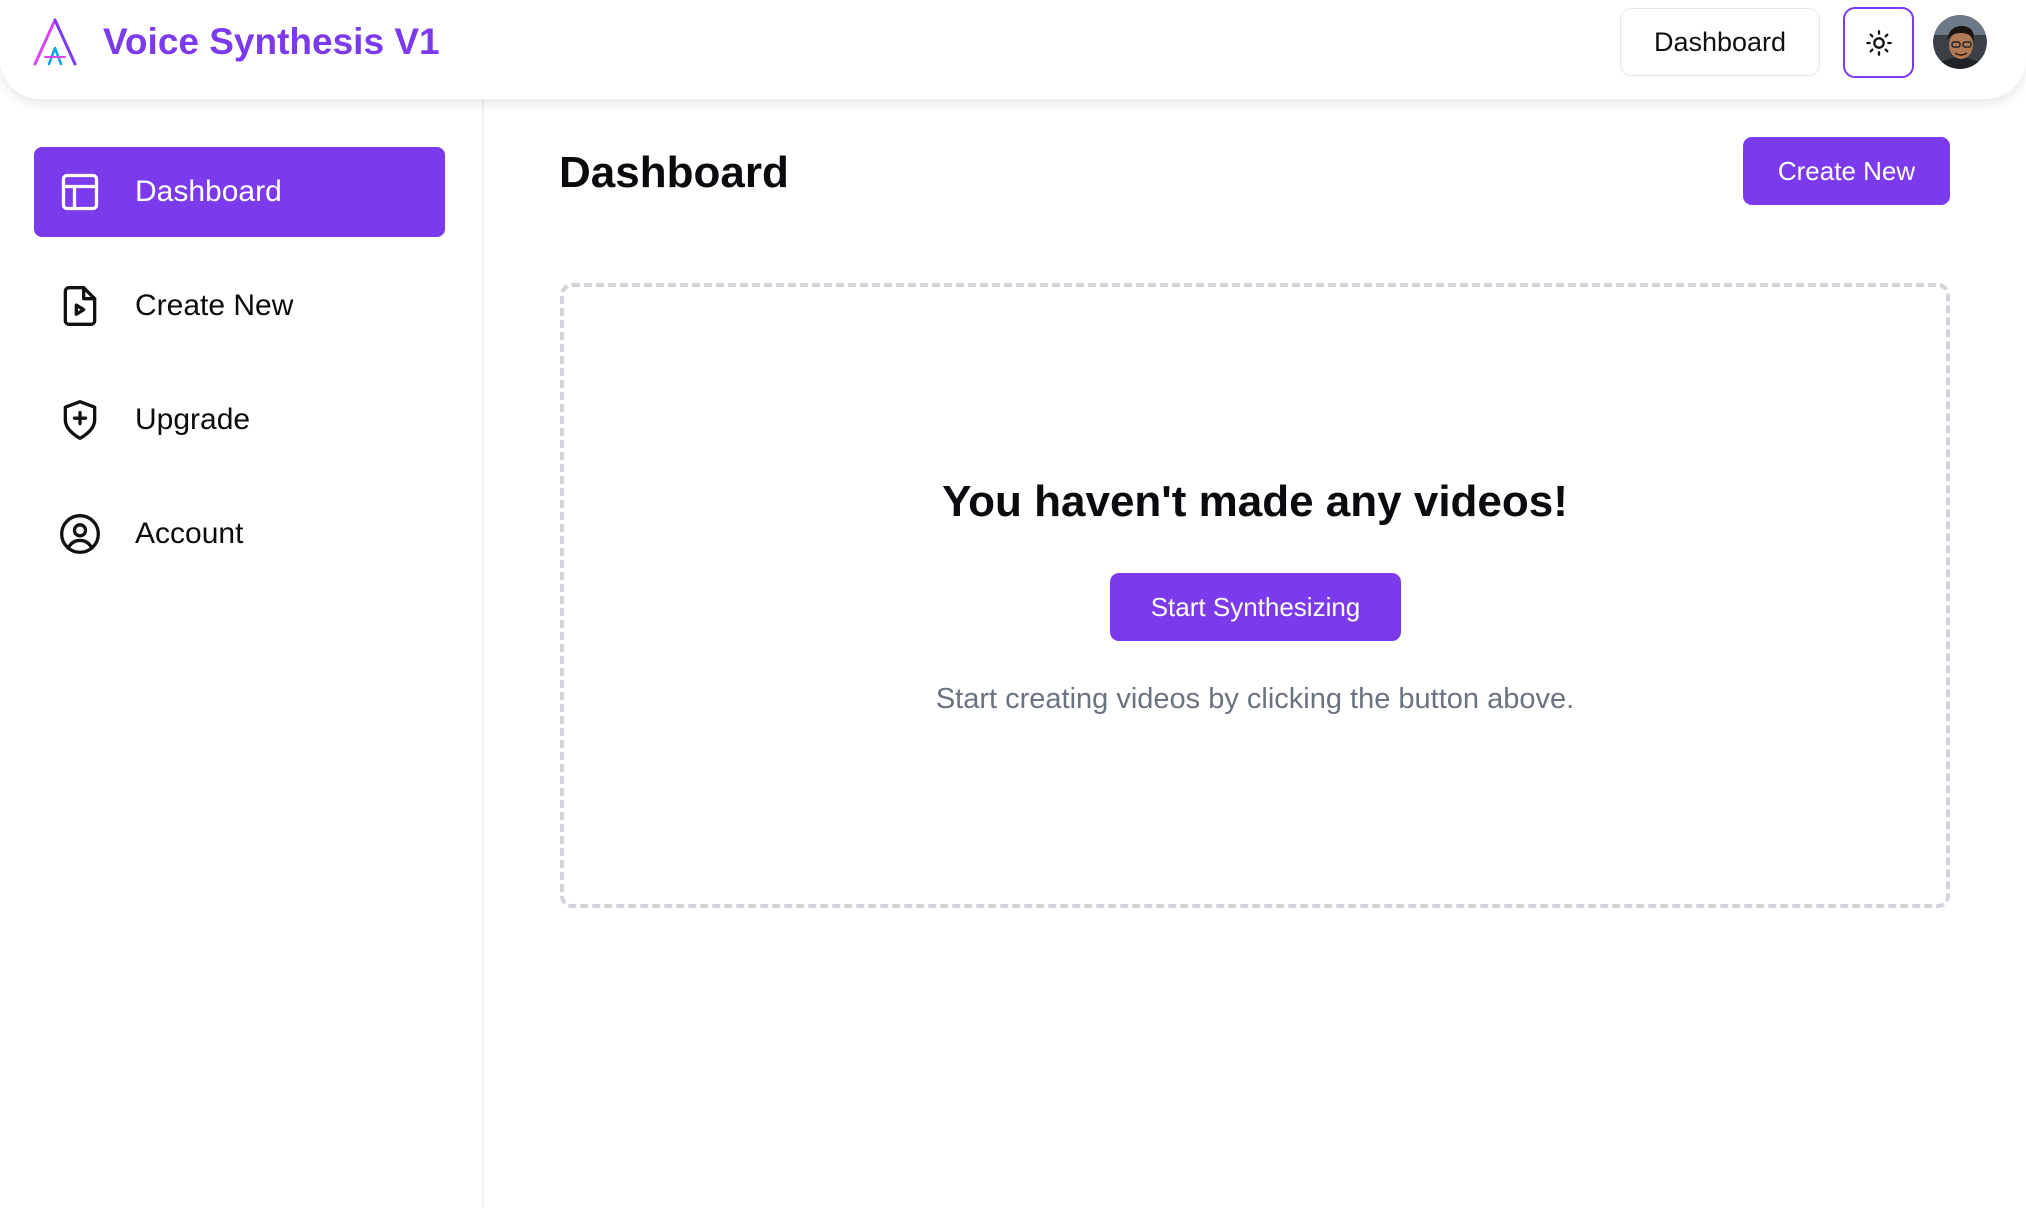 This screenshot has height=1208, width=2026. I want to click on create-new-button: Create New, so click(1846, 171).